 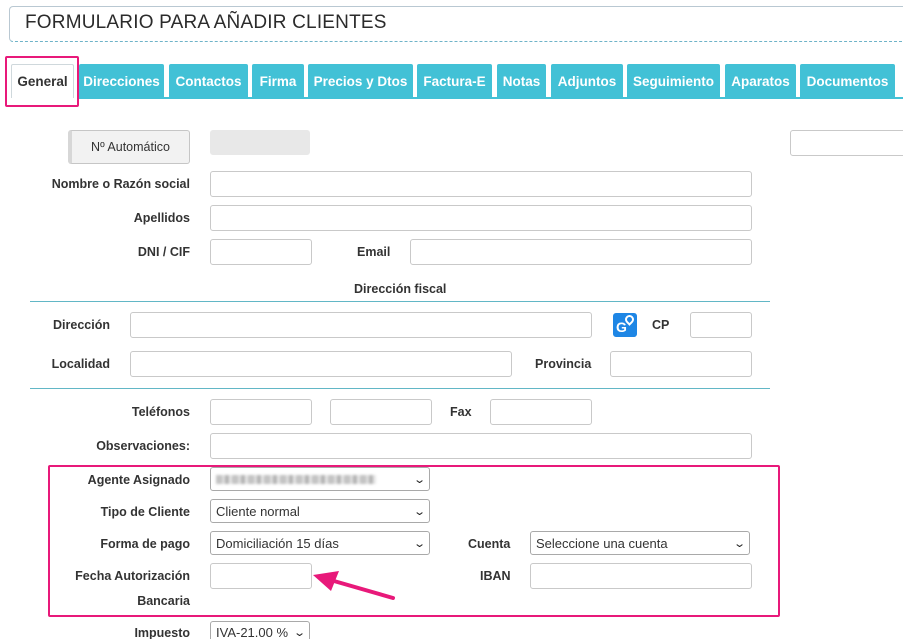 What do you see at coordinates (252, 631) in the screenshot?
I see `tax-value: IVA-21.00 %` at bounding box center [252, 631].